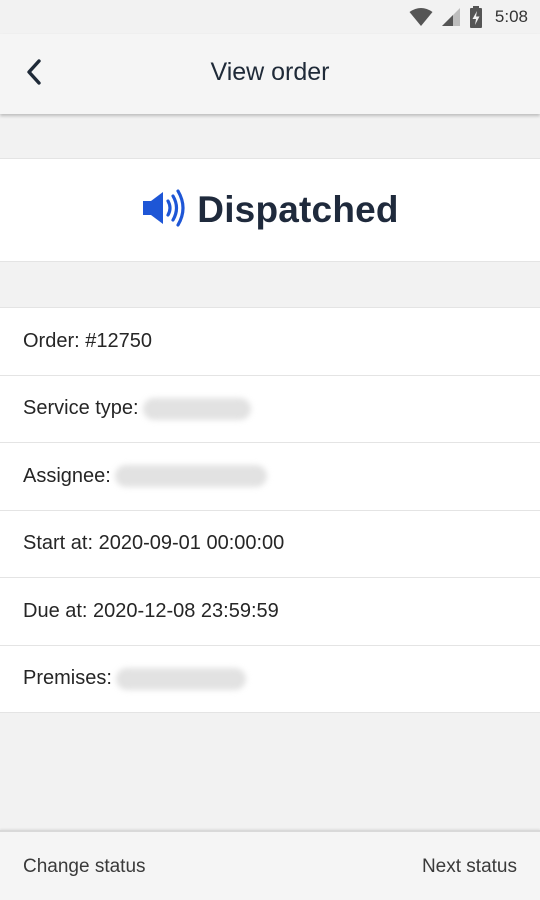 The image size is (540, 900). Describe the element at coordinates (270, 679) in the screenshot. I see `premises-row: Premises:` at that location.